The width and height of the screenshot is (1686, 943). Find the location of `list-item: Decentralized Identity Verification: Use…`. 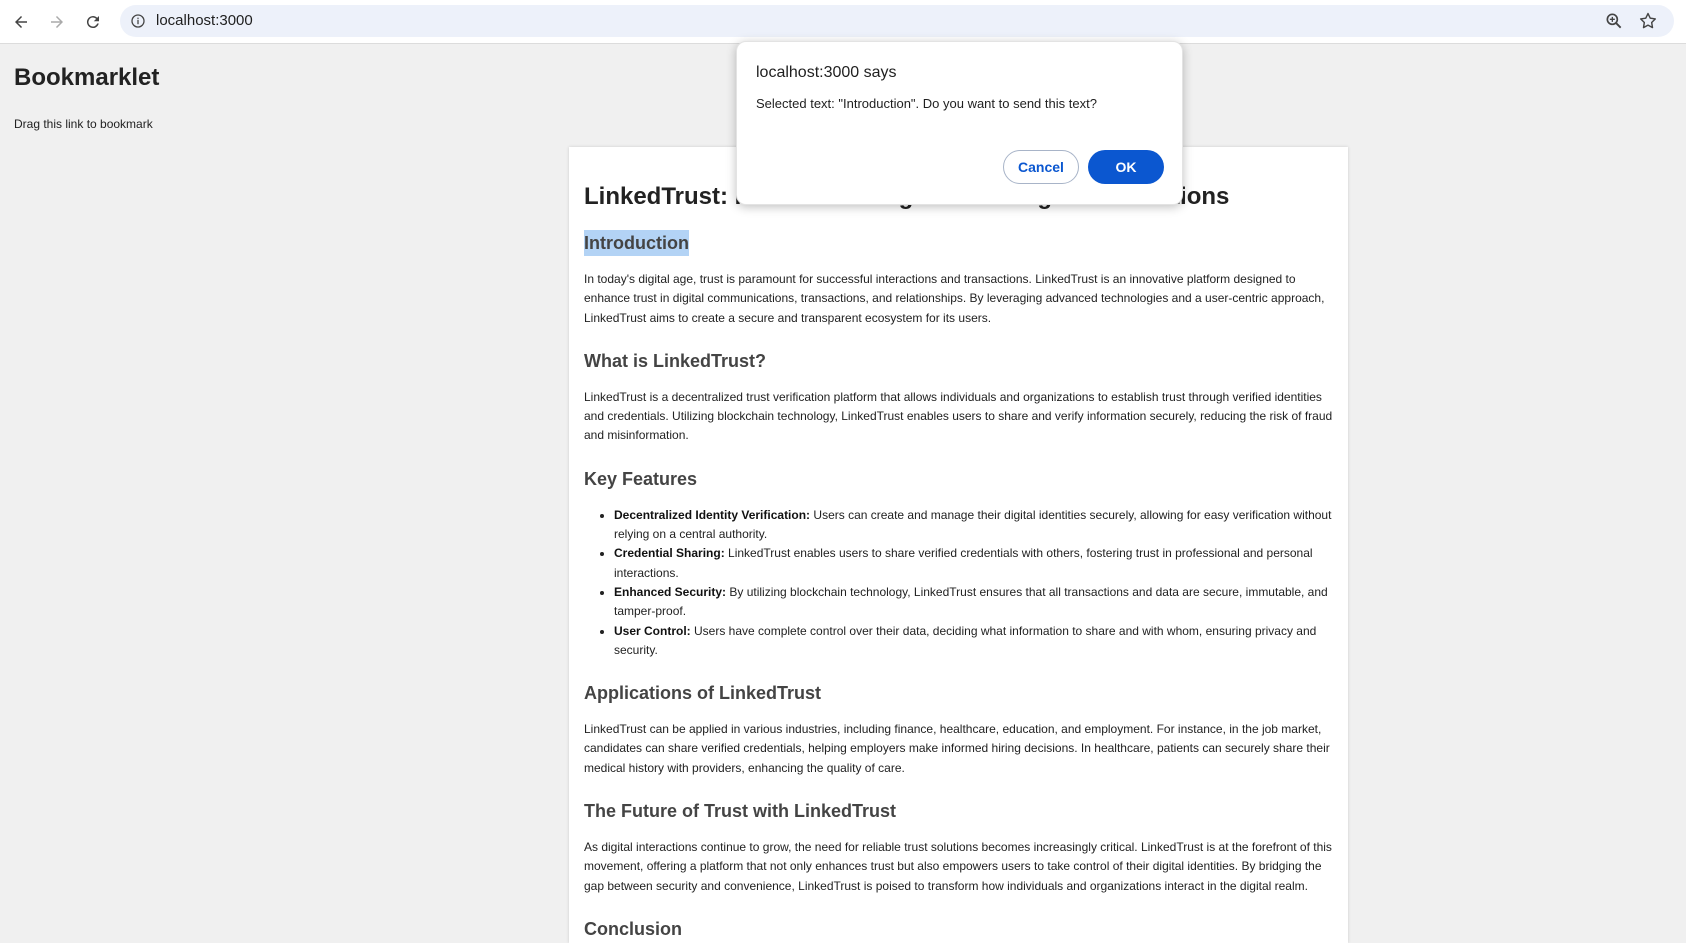

list-item: Decentralized Identity Verification: Use… is located at coordinates (973, 525).